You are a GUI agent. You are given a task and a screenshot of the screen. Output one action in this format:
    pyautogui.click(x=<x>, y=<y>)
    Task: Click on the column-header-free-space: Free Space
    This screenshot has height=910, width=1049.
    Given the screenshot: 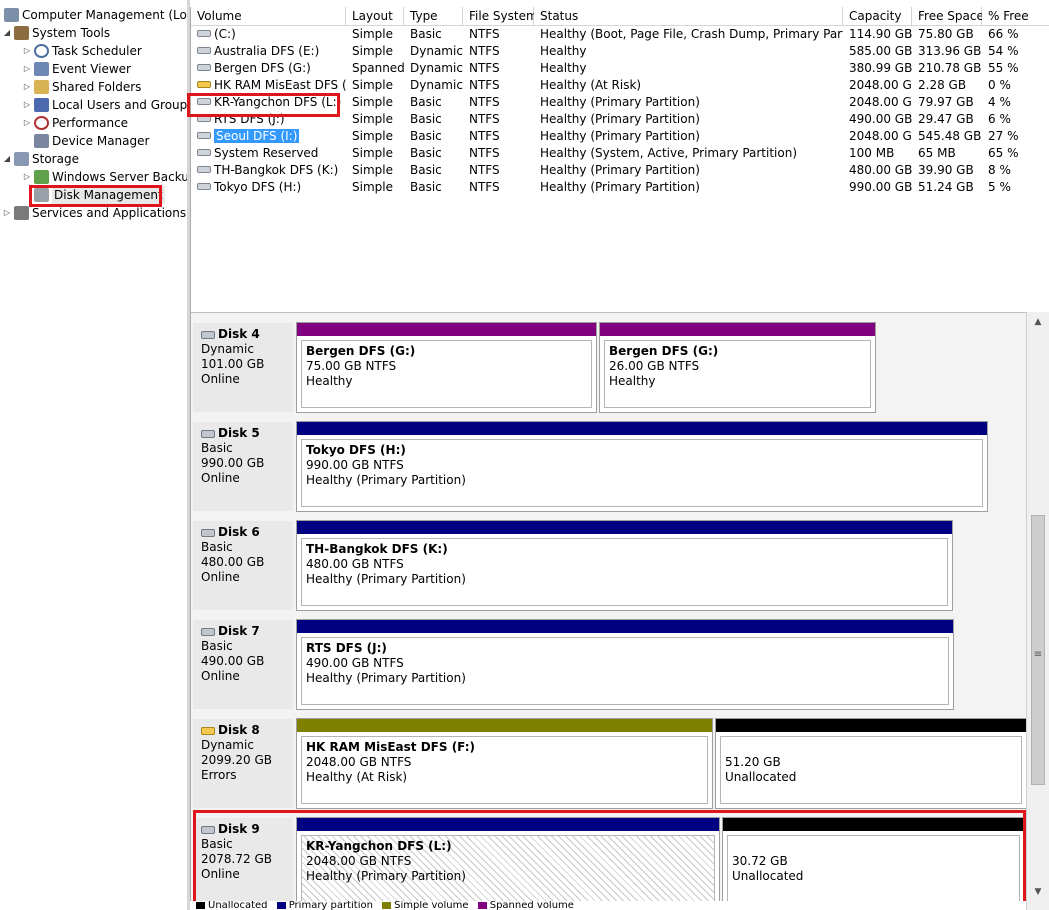 What is the action you would take?
    pyautogui.click(x=948, y=16)
    